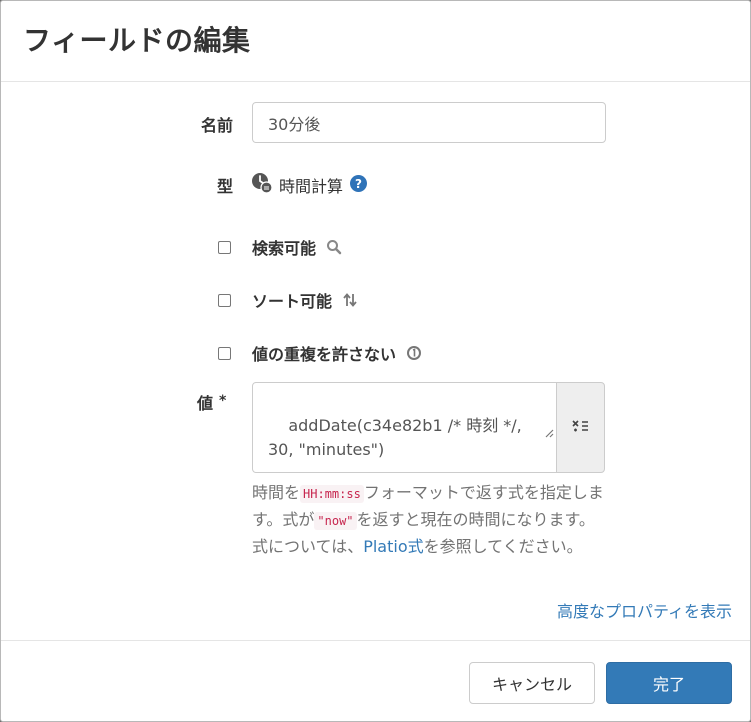  What do you see at coordinates (276, 492) in the screenshot?
I see `help-text-part: 時間を` at bounding box center [276, 492].